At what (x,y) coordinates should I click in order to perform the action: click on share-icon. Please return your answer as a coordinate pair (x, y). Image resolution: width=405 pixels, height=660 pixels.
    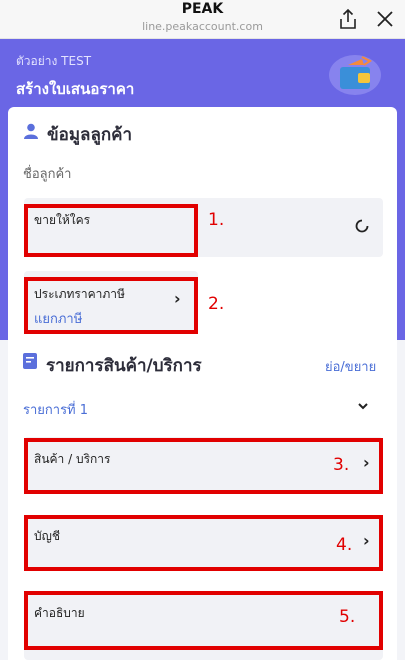
    Looking at the image, I should click on (348, 19).